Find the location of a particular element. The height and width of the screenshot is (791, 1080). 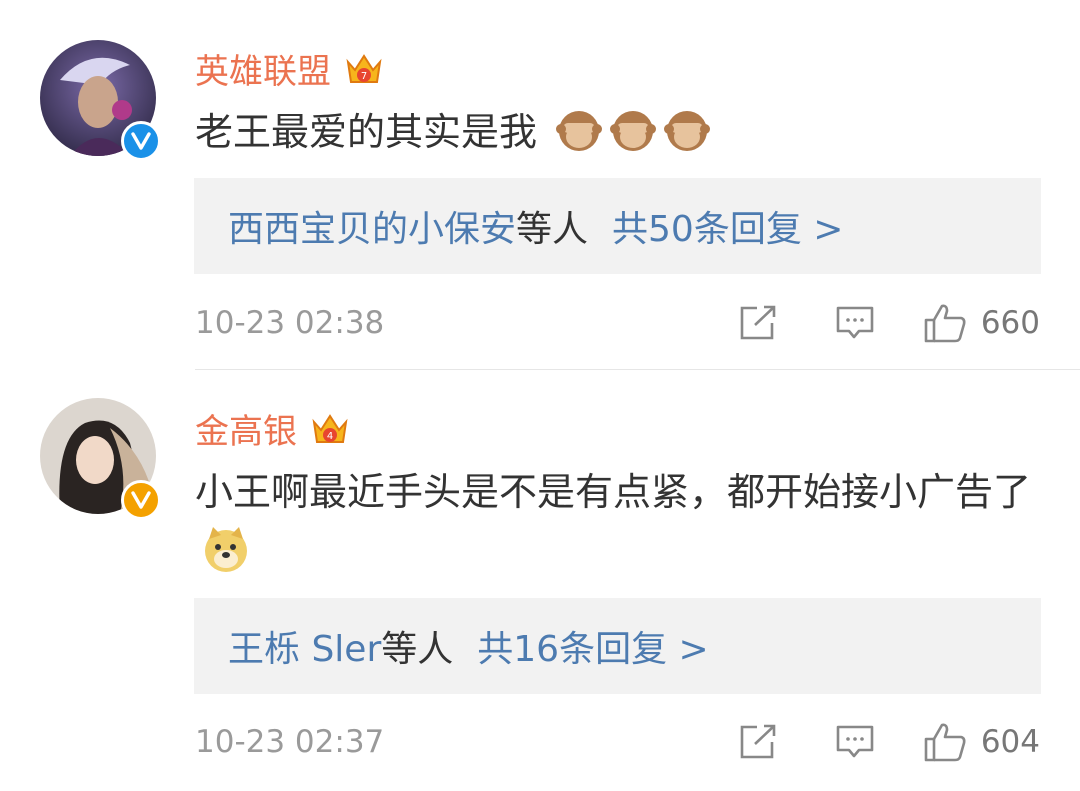

doge-icon is located at coordinates (226, 558).